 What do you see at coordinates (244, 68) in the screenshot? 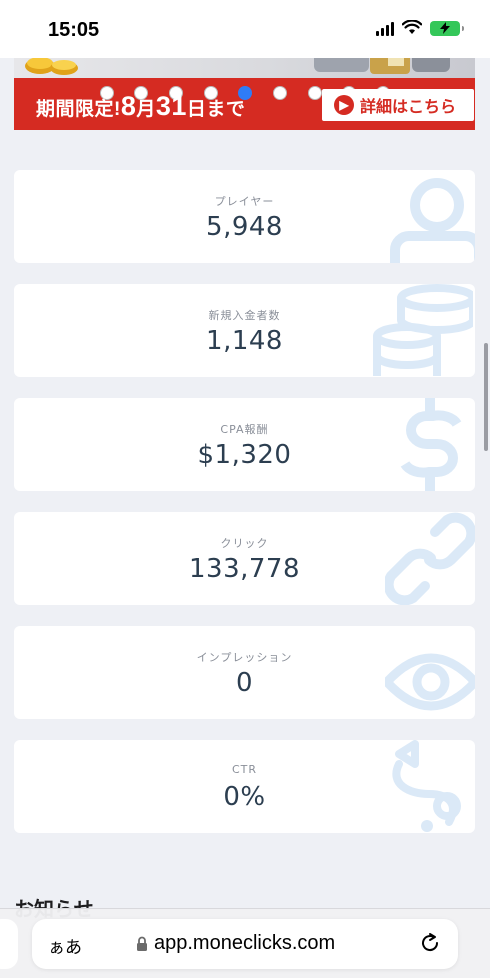
I see `banner-artwork` at bounding box center [244, 68].